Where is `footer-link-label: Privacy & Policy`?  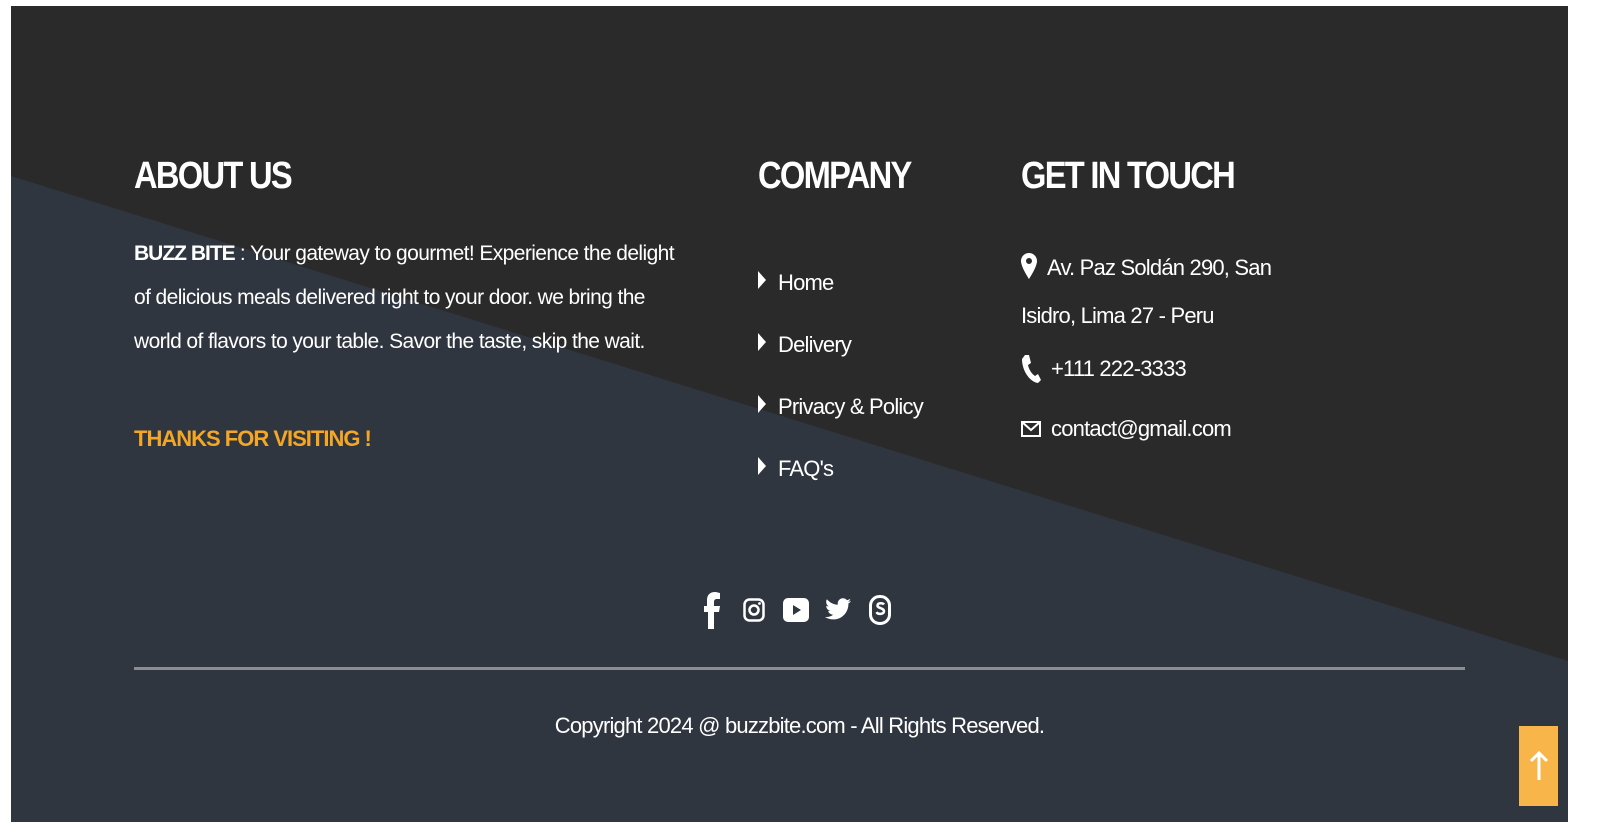
footer-link-label: Privacy & Policy is located at coordinates (851, 406).